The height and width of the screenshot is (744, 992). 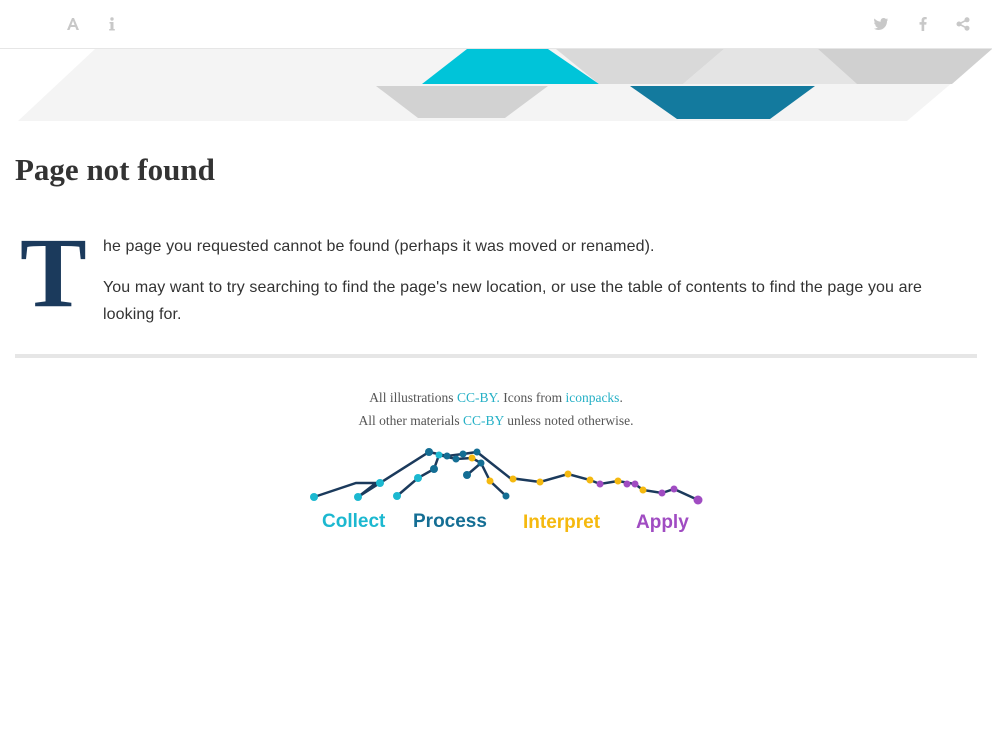 What do you see at coordinates (963, 24) in the screenshot?
I see `share-icon` at bounding box center [963, 24].